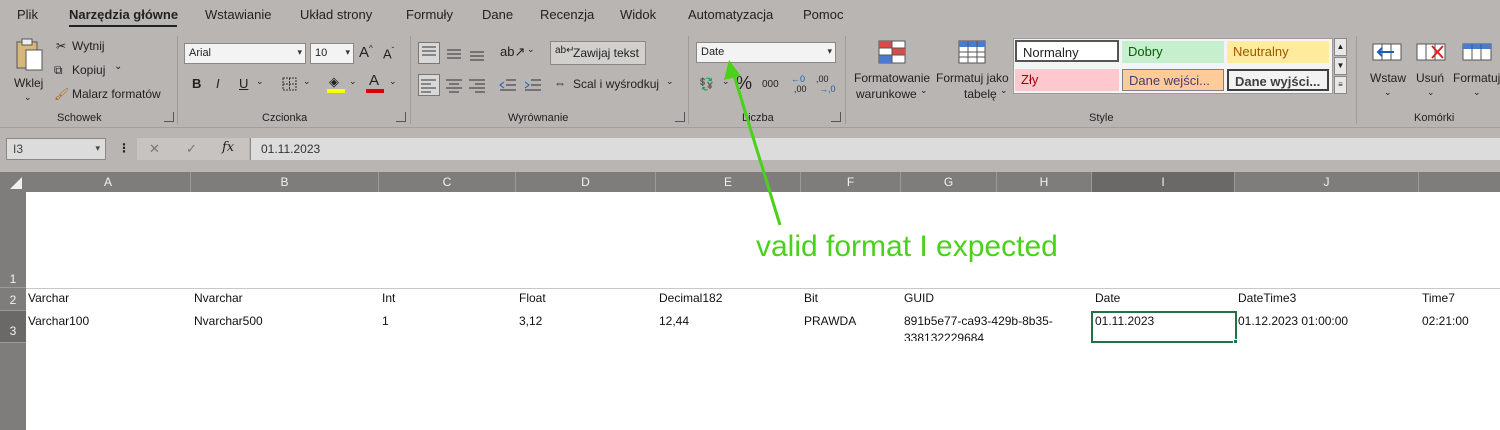 The width and height of the screenshot is (1500, 430). Describe the element at coordinates (429, 85) in the screenshot. I see `align-left-icon` at that location.